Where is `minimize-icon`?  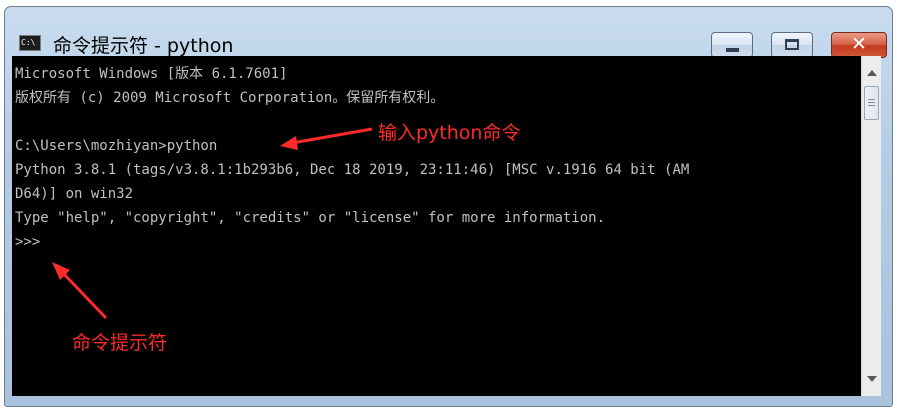 minimize-icon is located at coordinates (732, 50).